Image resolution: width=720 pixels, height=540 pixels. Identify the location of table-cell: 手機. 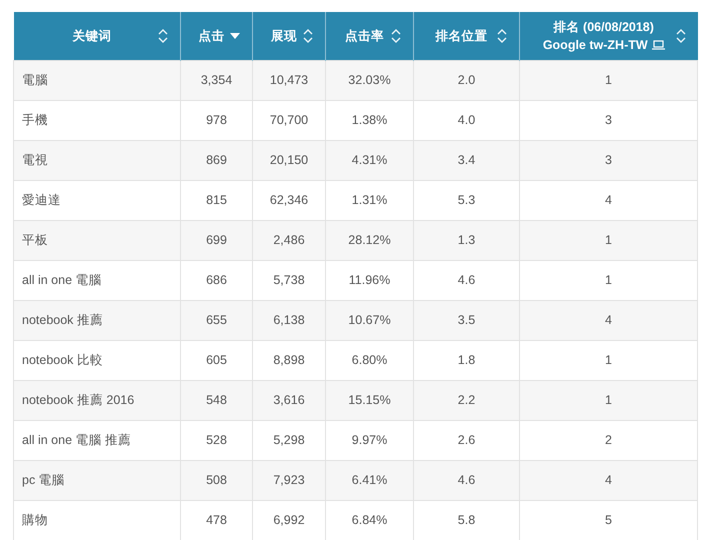
(97, 120).